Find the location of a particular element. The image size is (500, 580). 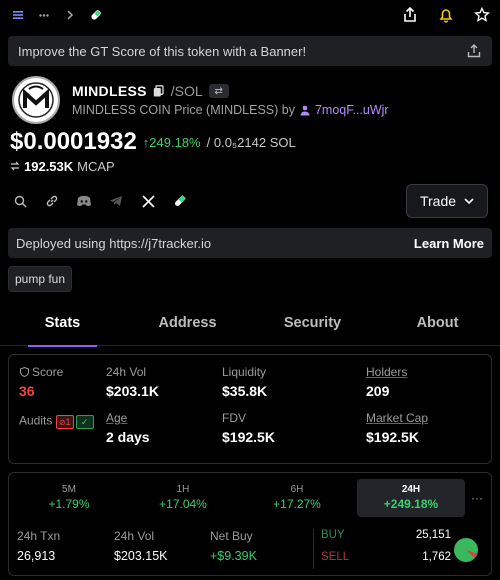

upload-icon is located at coordinates (474, 51).